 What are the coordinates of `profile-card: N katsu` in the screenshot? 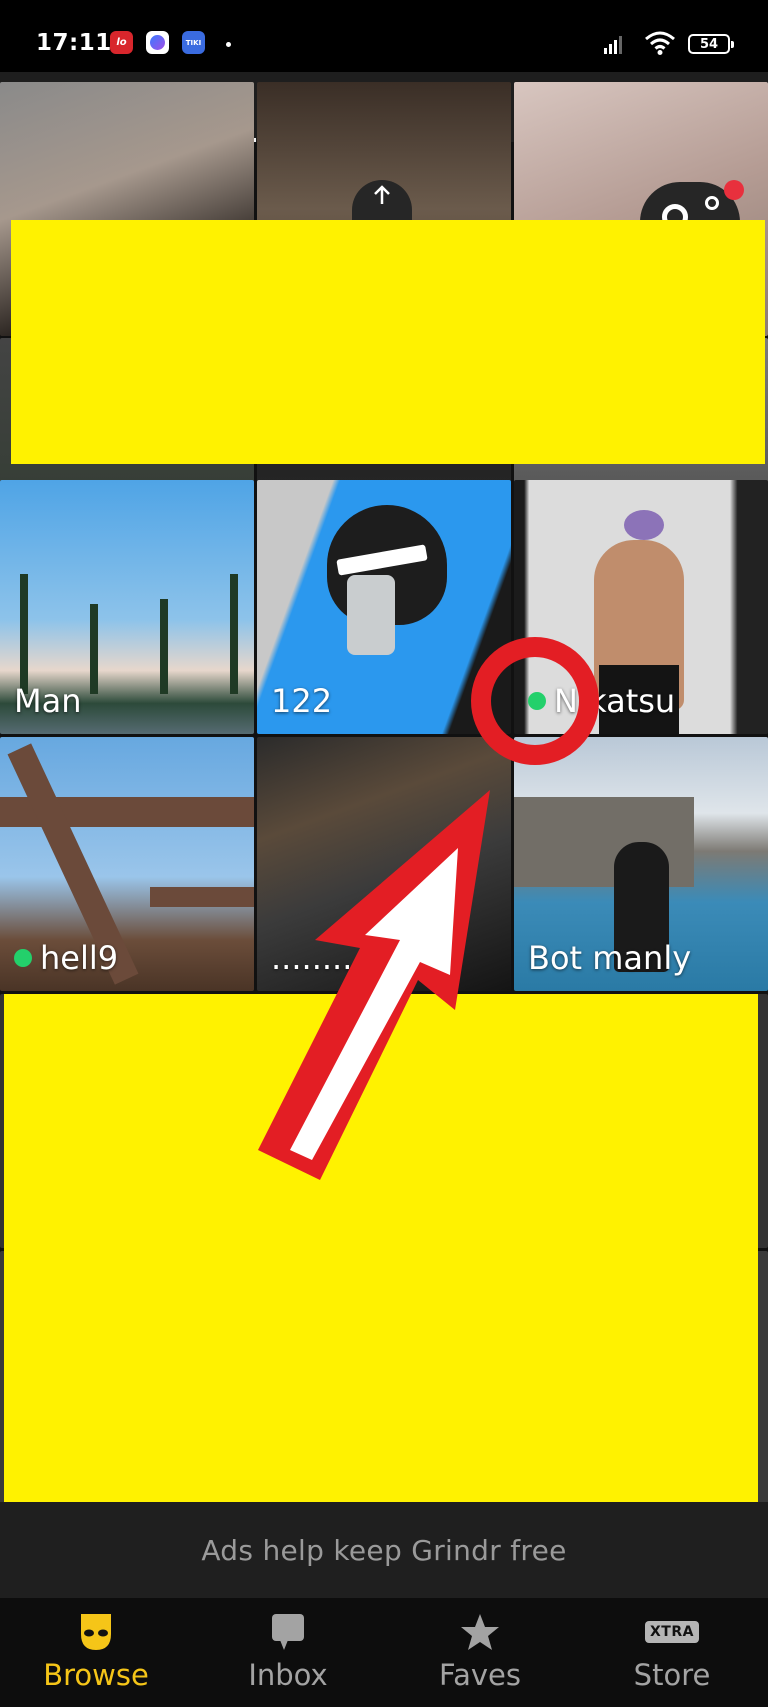 It's located at (641, 607).